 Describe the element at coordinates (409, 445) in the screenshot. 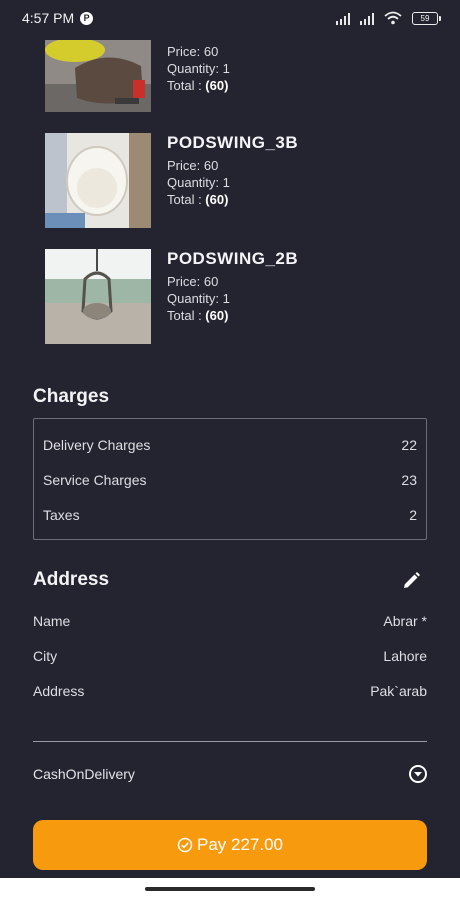

I see `charge-value: 22` at that location.